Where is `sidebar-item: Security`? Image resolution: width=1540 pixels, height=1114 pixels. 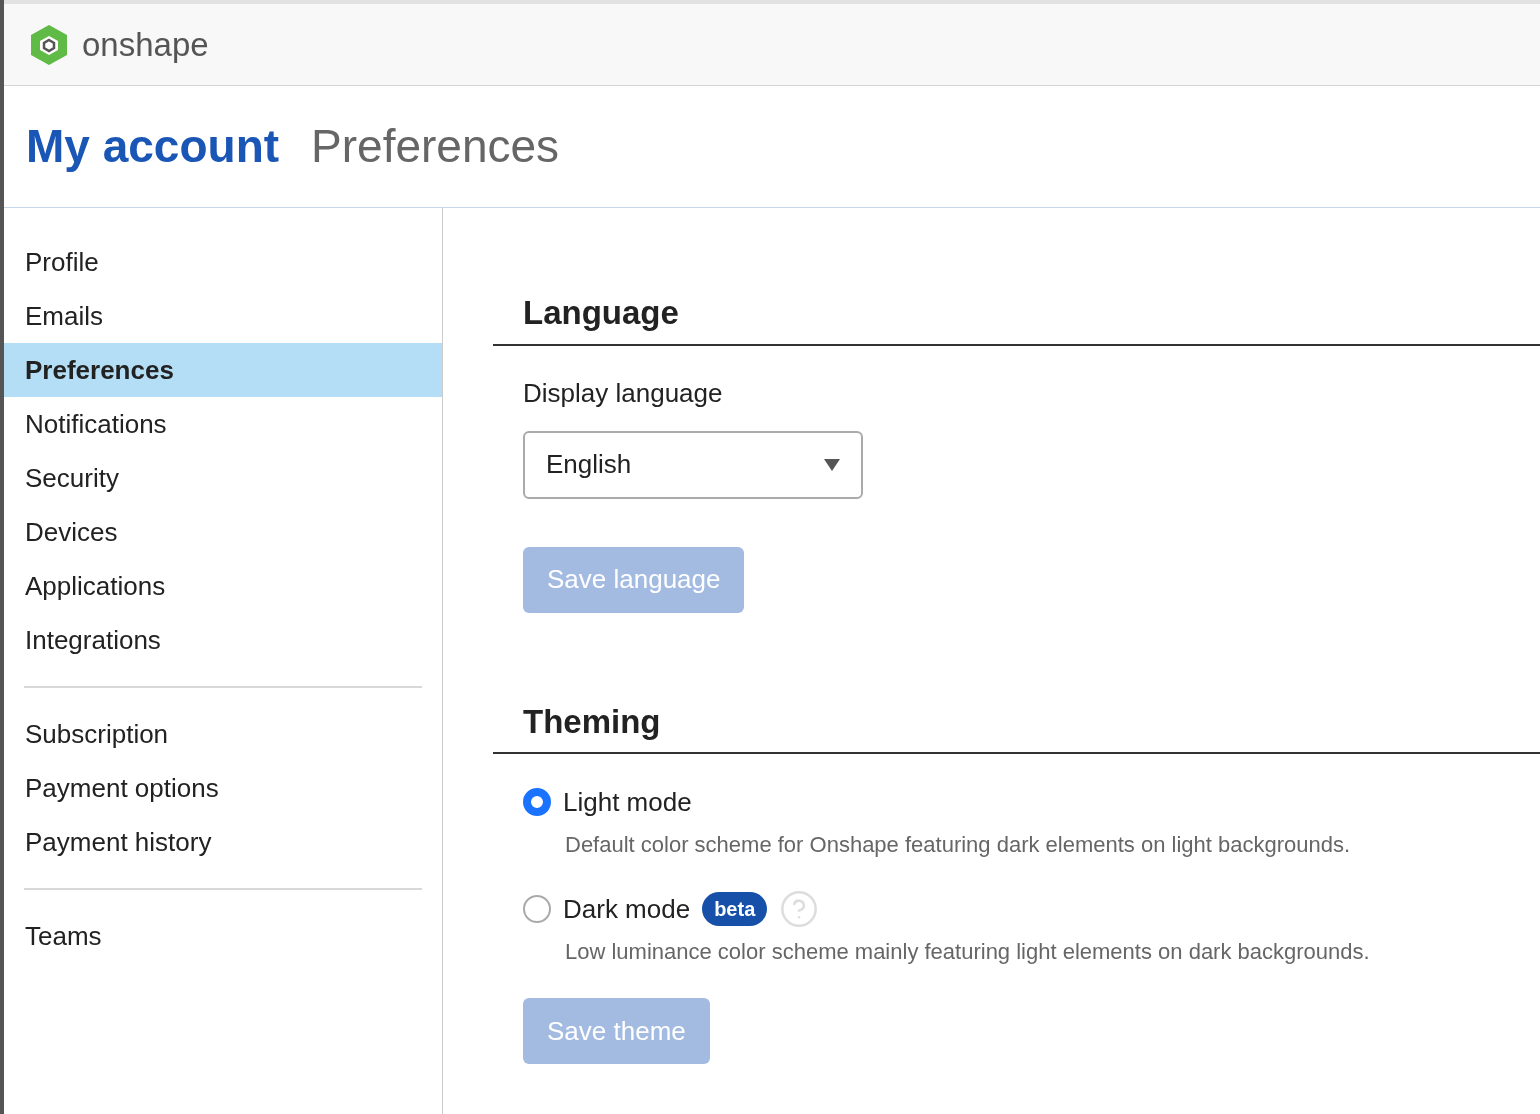
sidebar-item: Security is located at coordinates (223, 478).